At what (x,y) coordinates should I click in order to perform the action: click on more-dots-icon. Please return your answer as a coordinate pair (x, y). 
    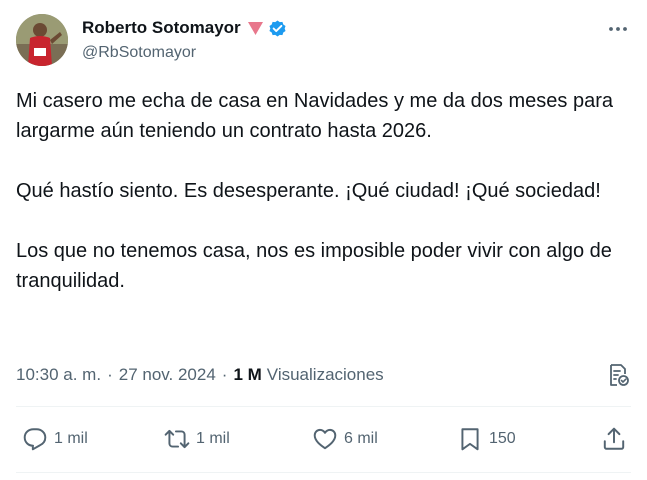
    Looking at the image, I should click on (618, 29).